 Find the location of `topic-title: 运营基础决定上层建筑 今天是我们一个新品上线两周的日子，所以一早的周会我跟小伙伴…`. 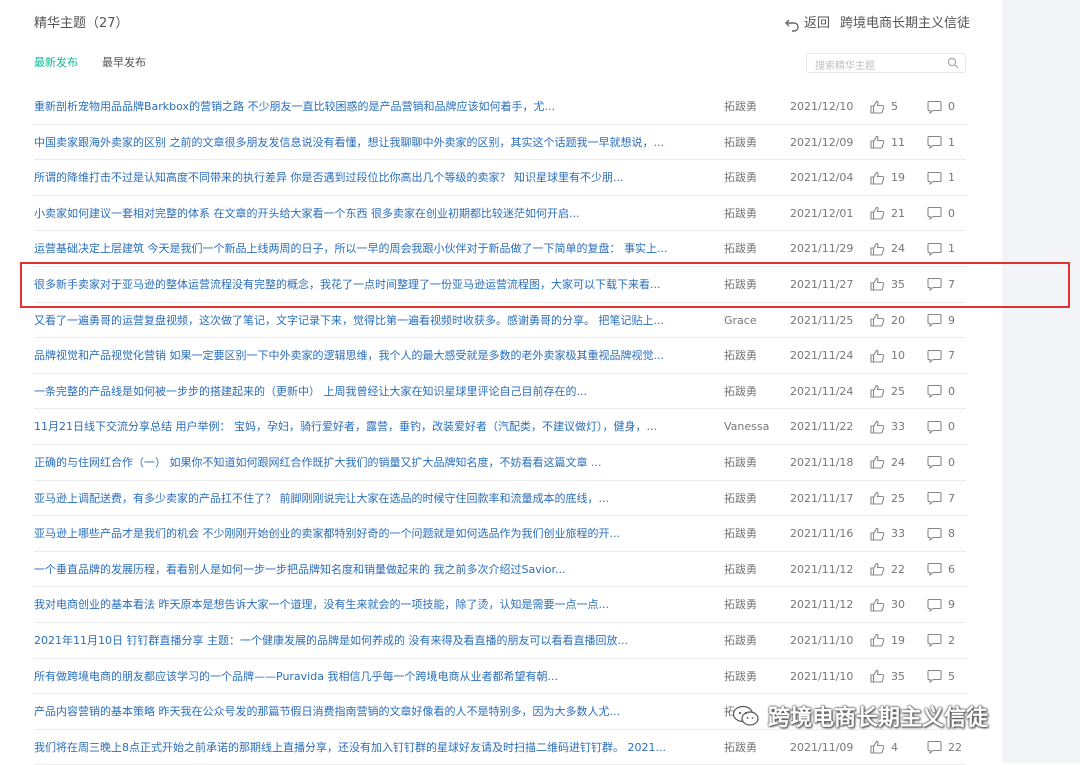

topic-title: 运营基础决定上层建筑 今天是我们一个新品上线两周的日子，所以一早的周会我跟小伙伴… is located at coordinates (372, 248).